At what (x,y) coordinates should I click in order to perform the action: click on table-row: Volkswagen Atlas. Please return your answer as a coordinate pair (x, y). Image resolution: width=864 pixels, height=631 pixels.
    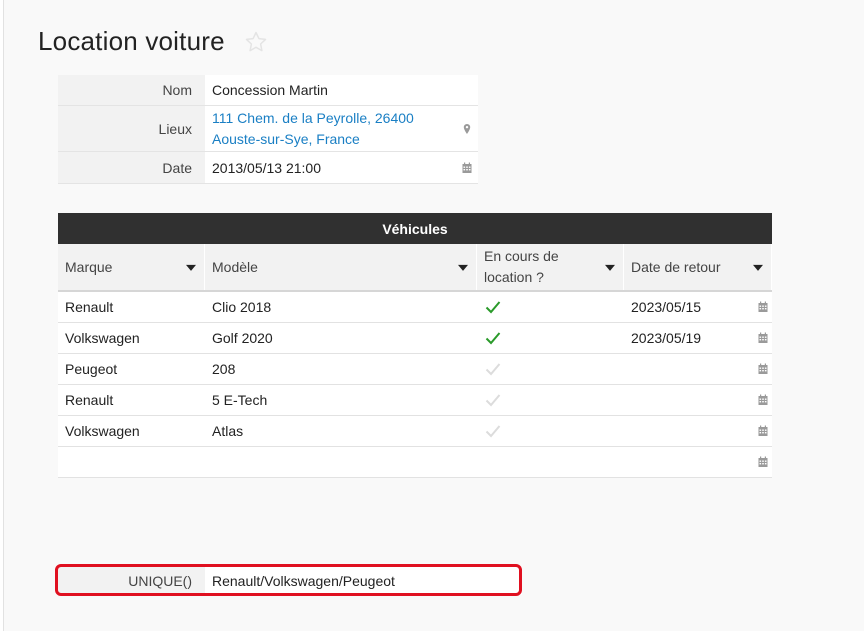
    Looking at the image, I should click on (415, 431).